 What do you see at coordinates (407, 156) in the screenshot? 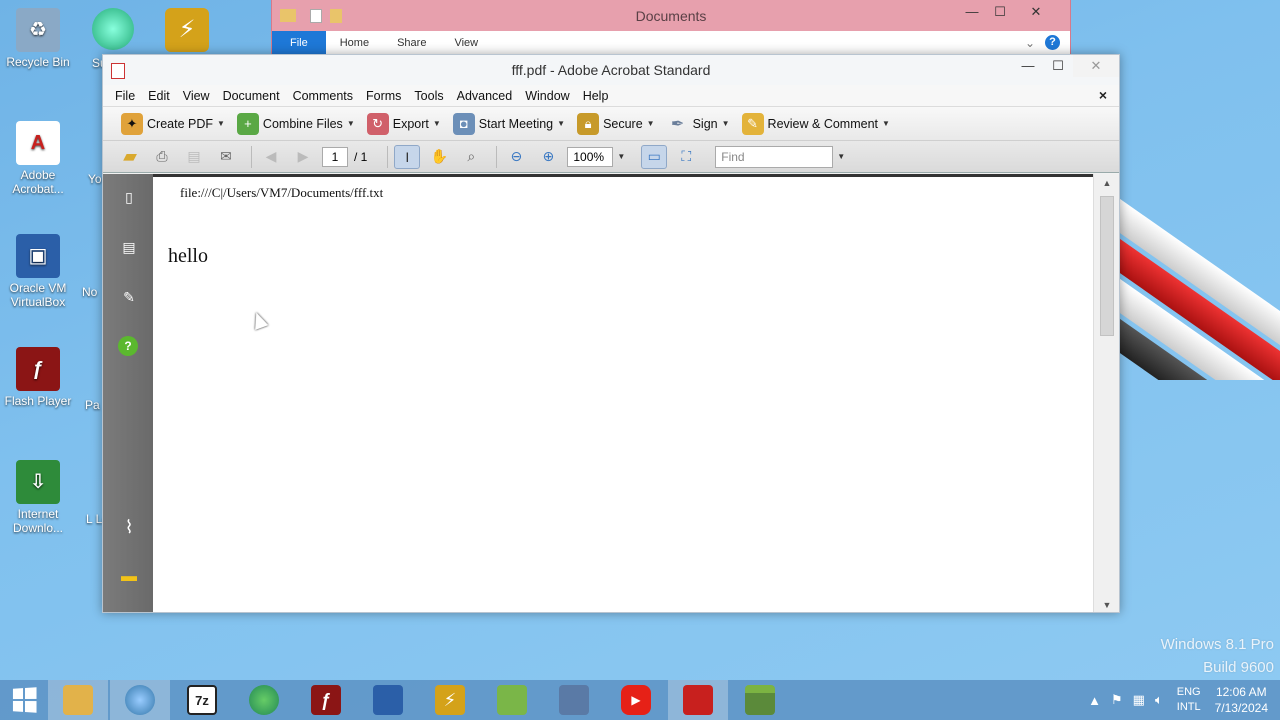
I see `select-tool-icon: I` at bounding box center [407, 156].